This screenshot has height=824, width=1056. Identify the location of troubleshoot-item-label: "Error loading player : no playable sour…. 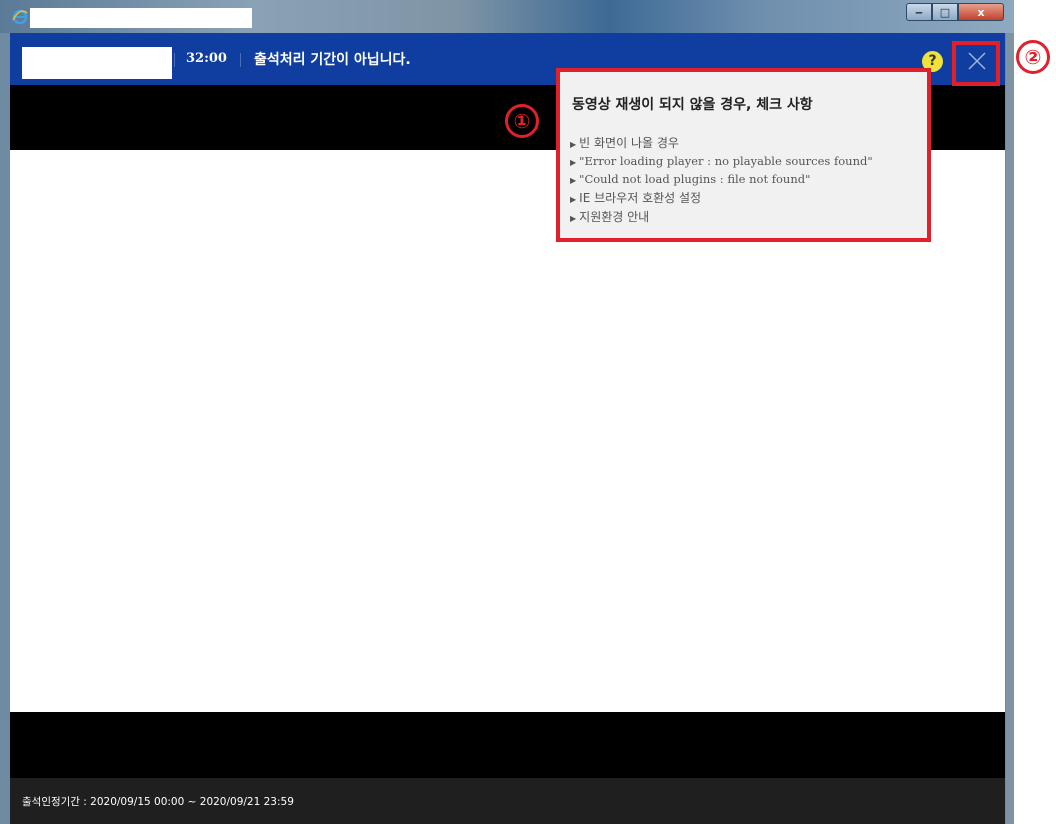
(726, 161).